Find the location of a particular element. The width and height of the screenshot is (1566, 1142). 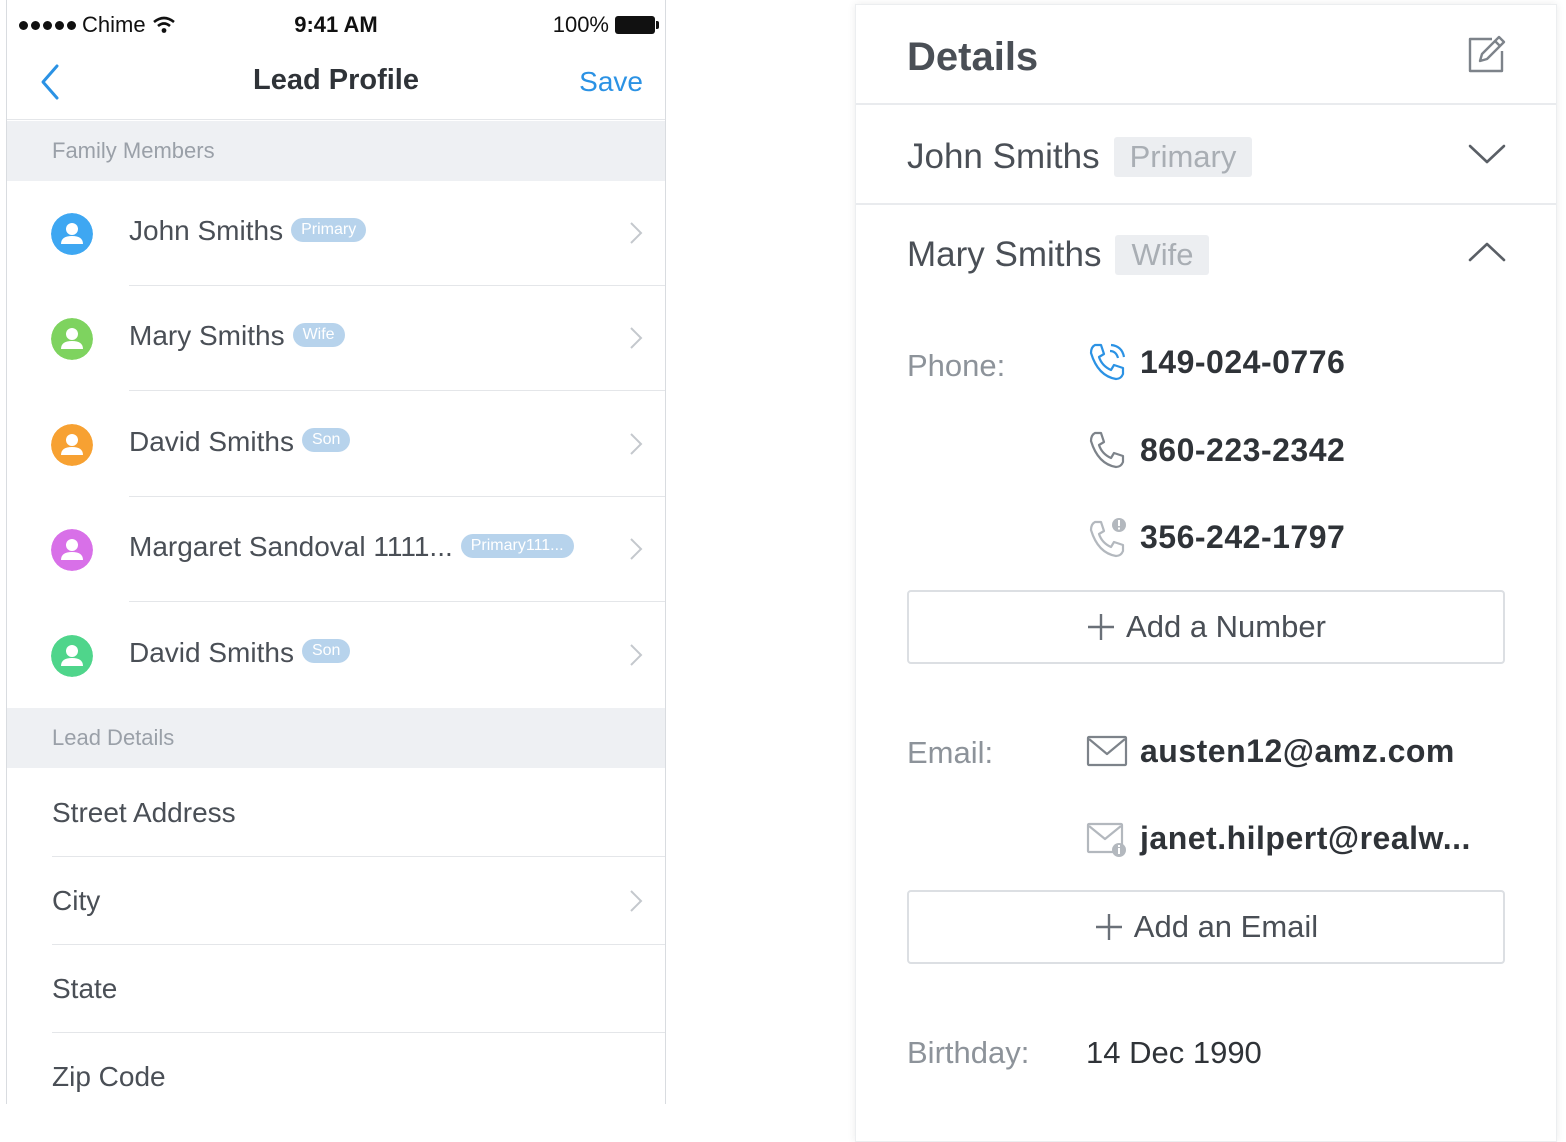

person-name: Mary Smiths Wife is located at coordinates (1058, 255).